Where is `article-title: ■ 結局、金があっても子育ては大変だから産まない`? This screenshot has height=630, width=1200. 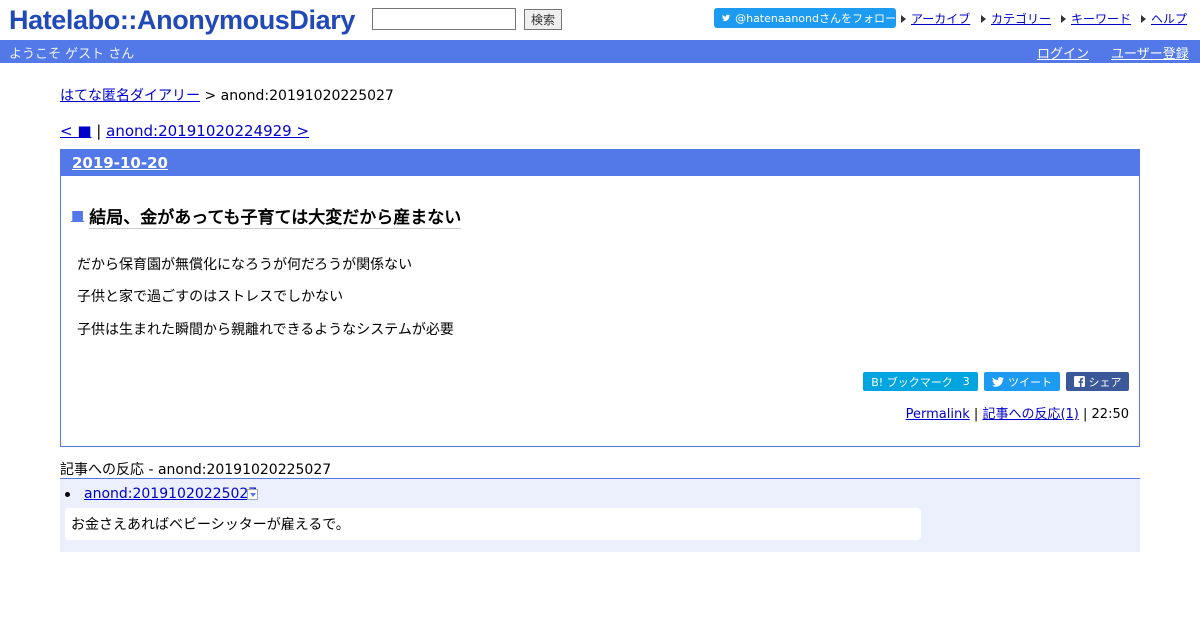 article-title: ■ 結局、金があっても子育ては大変だから産まない is located at coordinates (266, 216).